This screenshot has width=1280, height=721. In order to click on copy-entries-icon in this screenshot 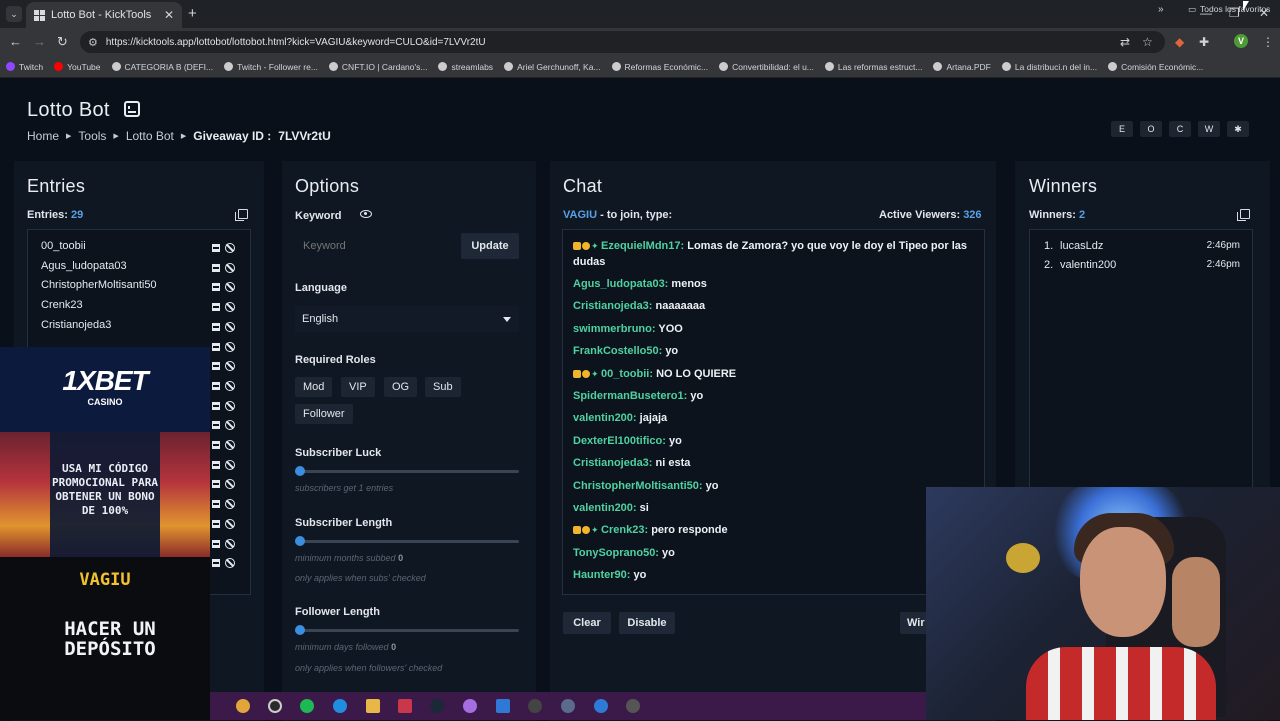, I will do `click(241, 215)`.